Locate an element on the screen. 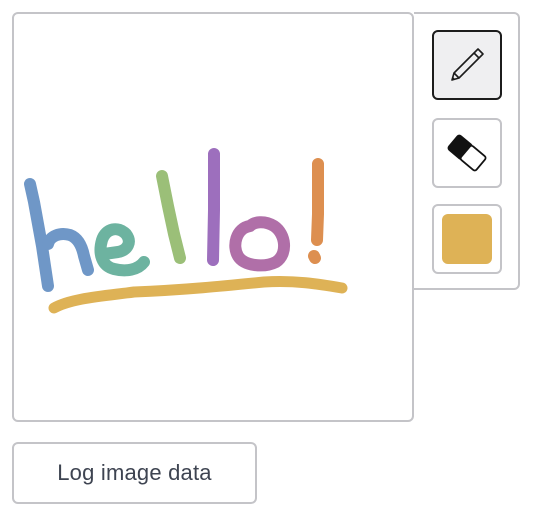  stroke-e is located at coordinates (122, 250).